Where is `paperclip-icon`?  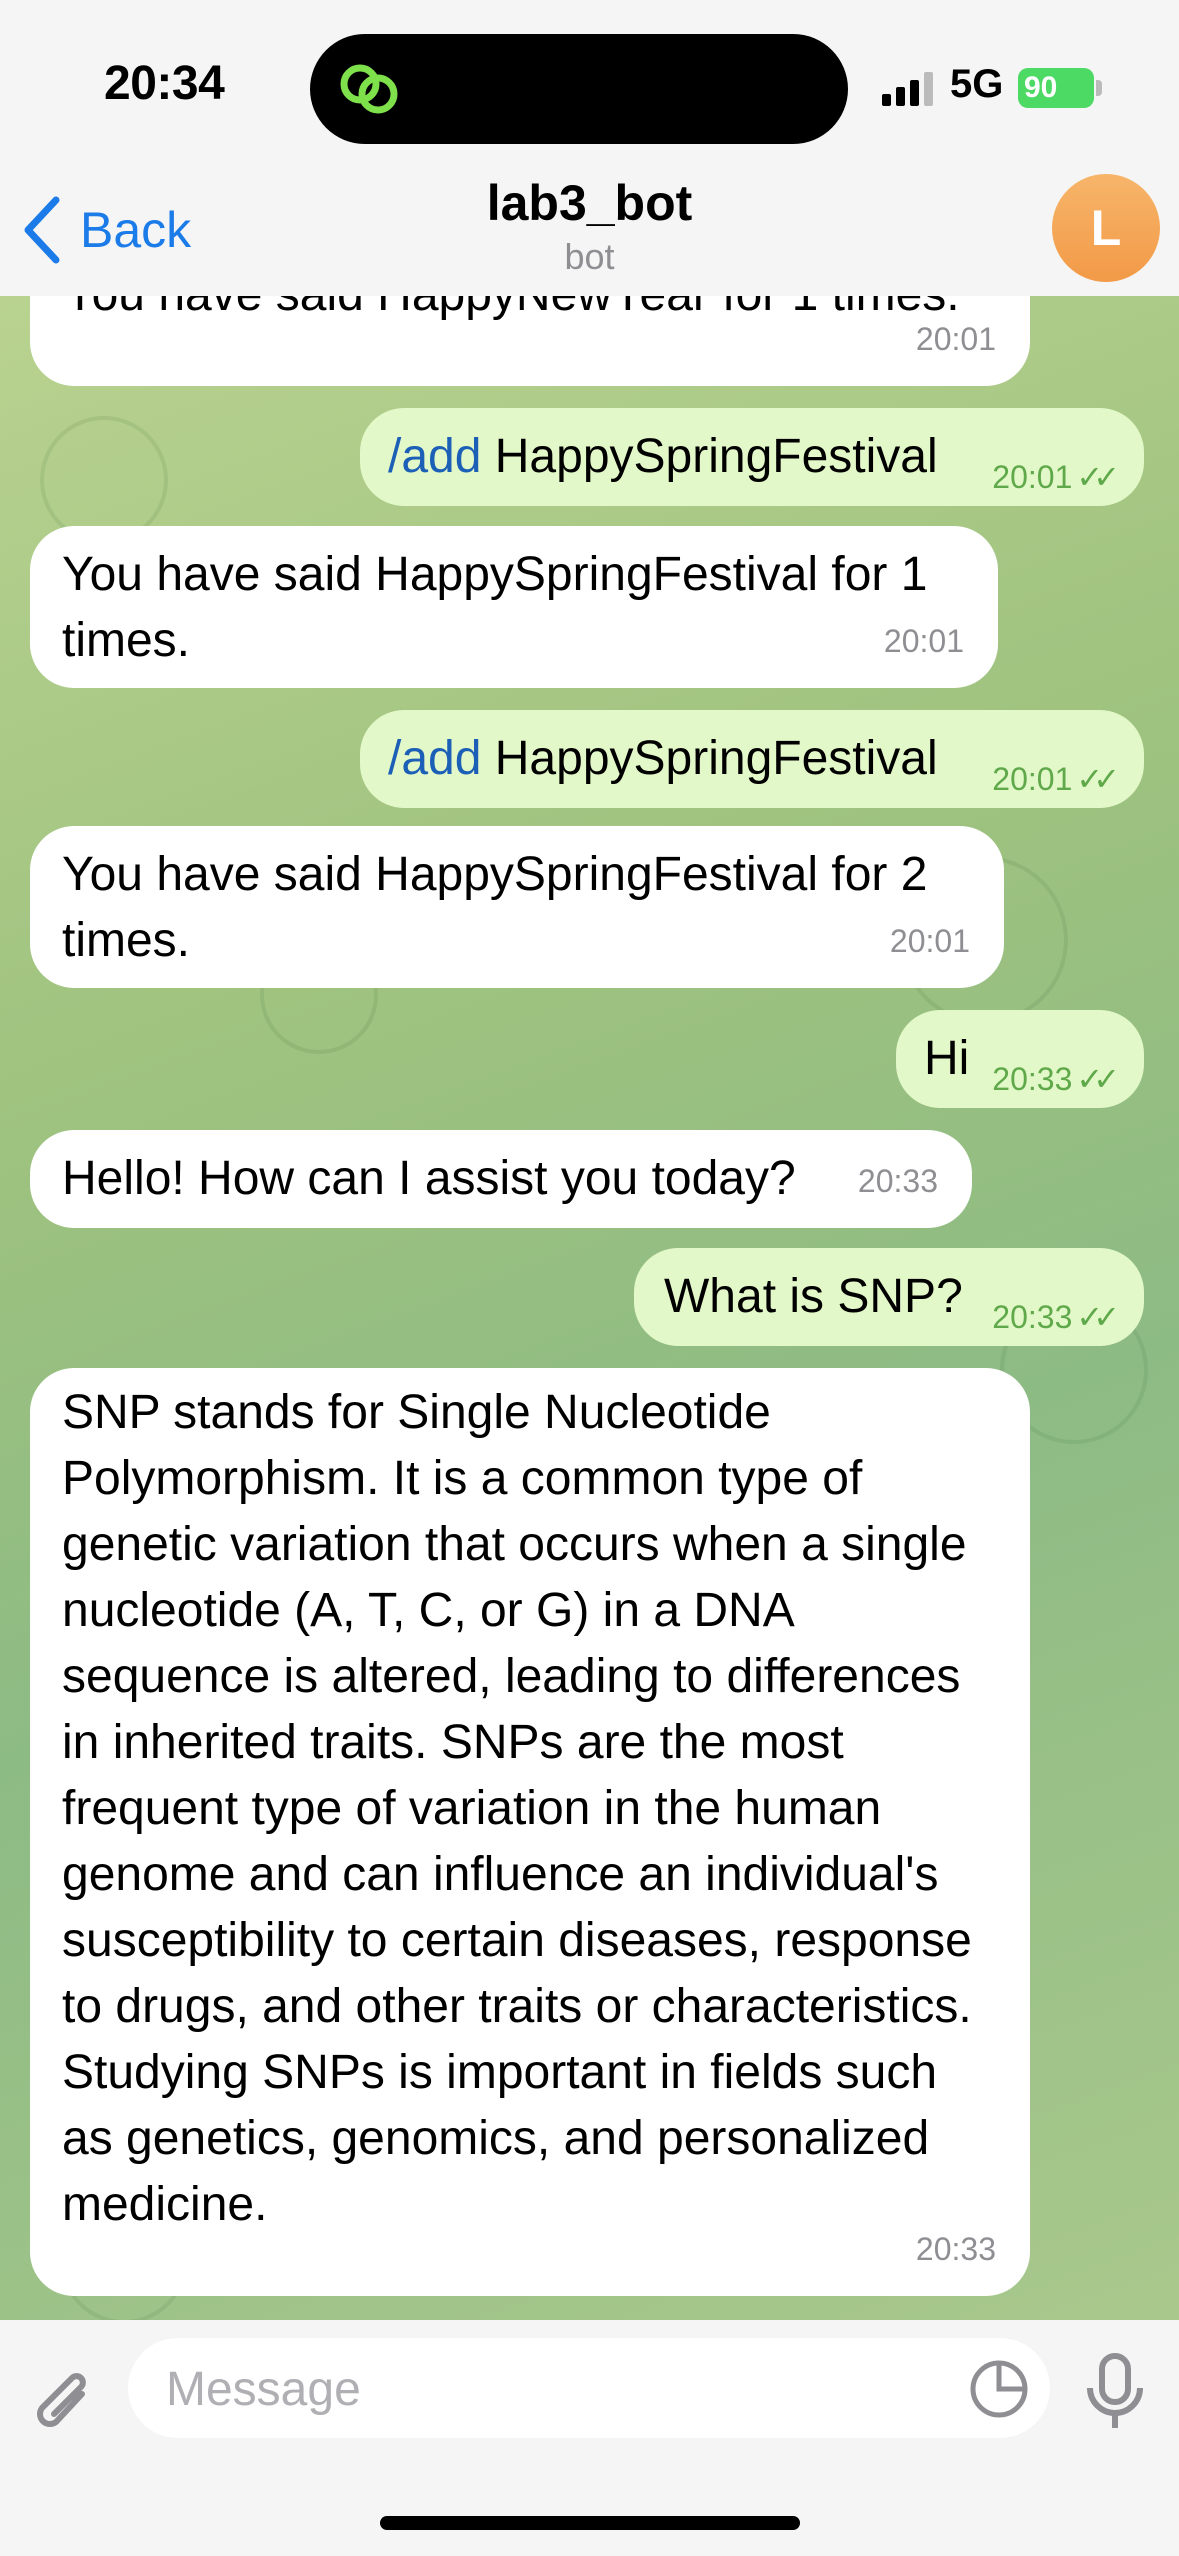
paperclip-icon is located at coordinates (65, 2404).